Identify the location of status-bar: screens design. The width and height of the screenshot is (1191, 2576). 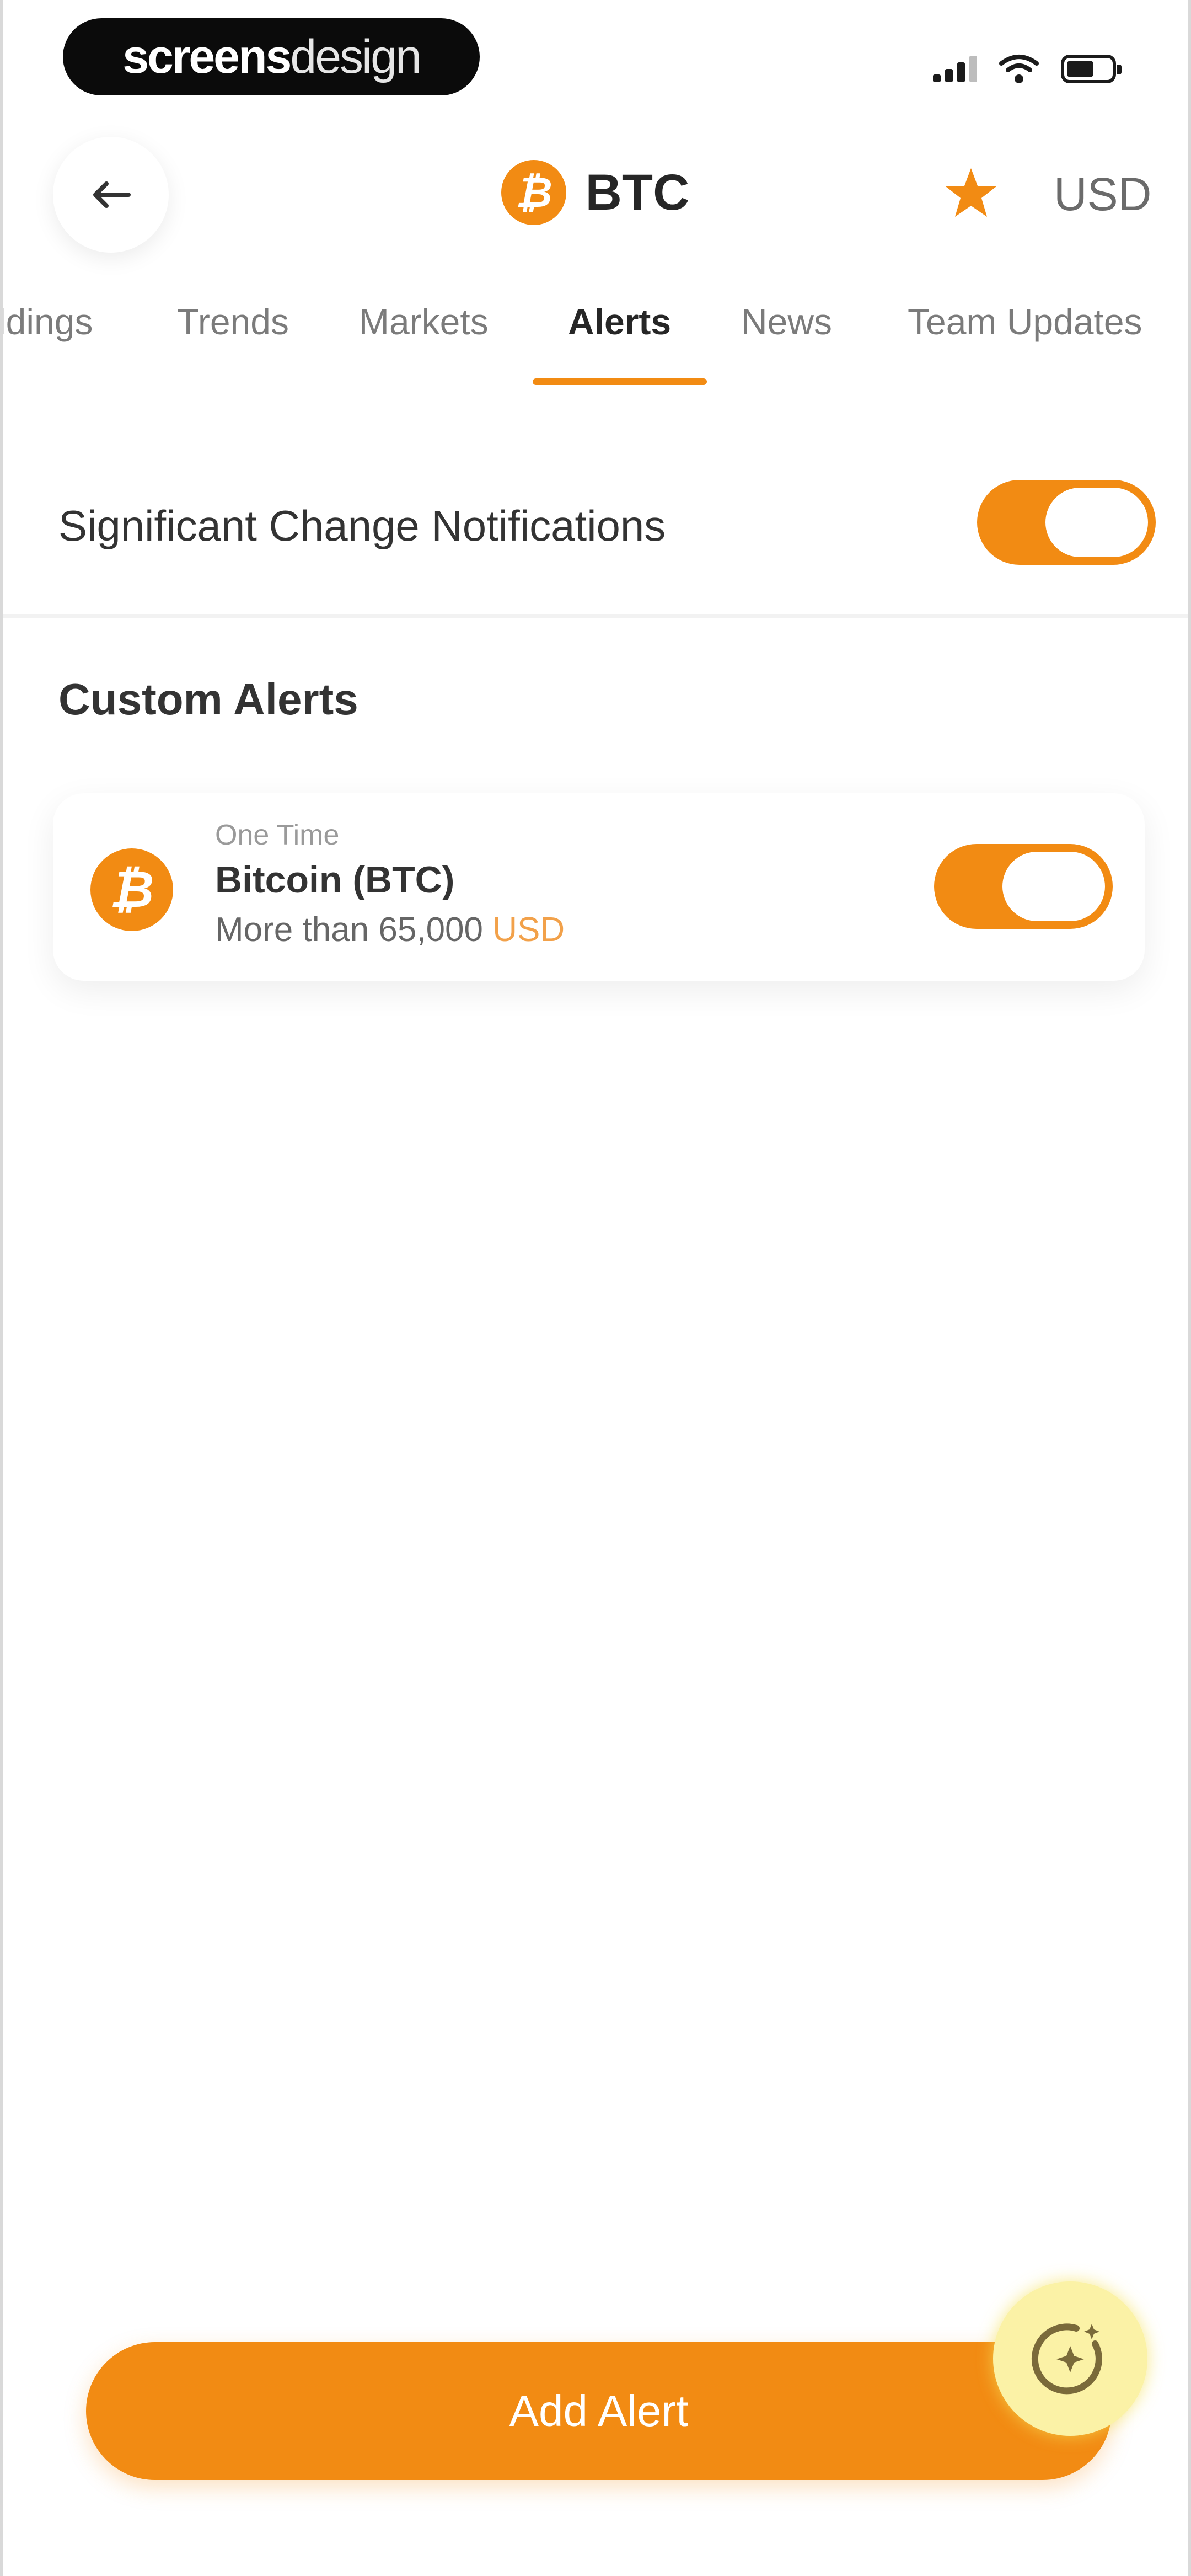
(595, 55).